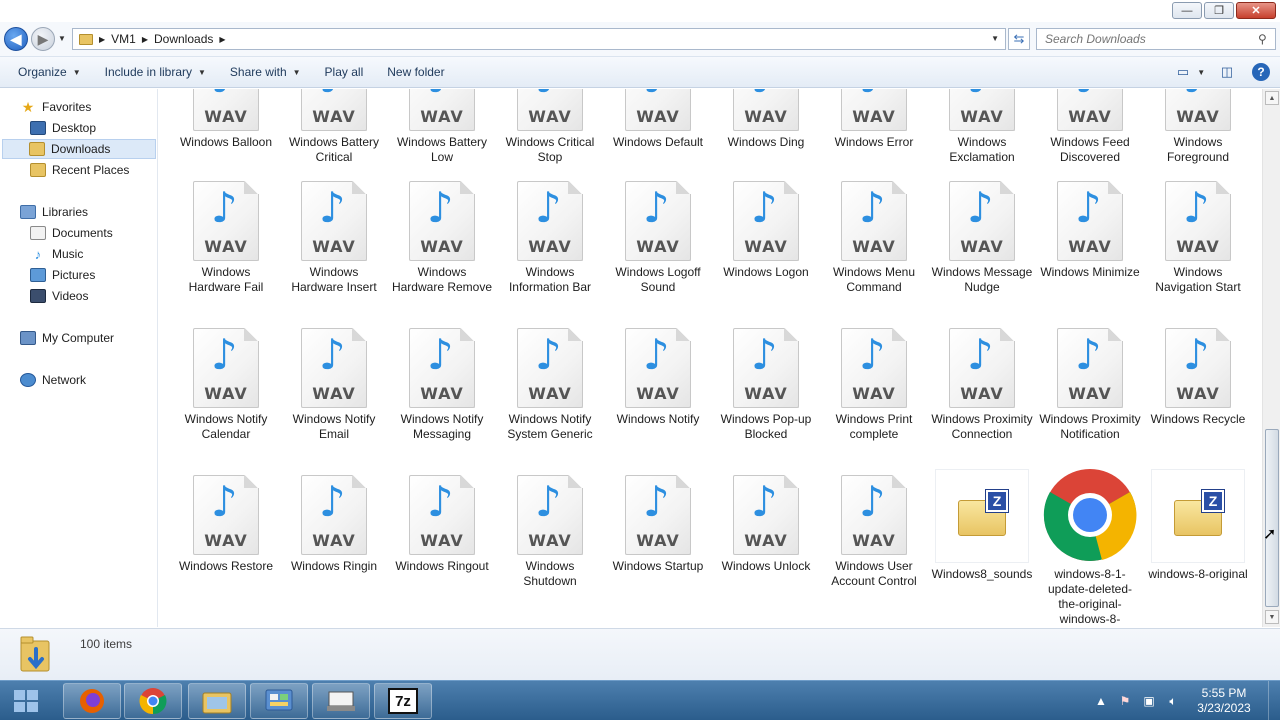 Image resolution: width=1280 pixels, height=720 pixels. What do you see at coordinates (56, 212) in the screenshot?
I see `nav-libraries: Libraries` at bounding box center [56, 212].